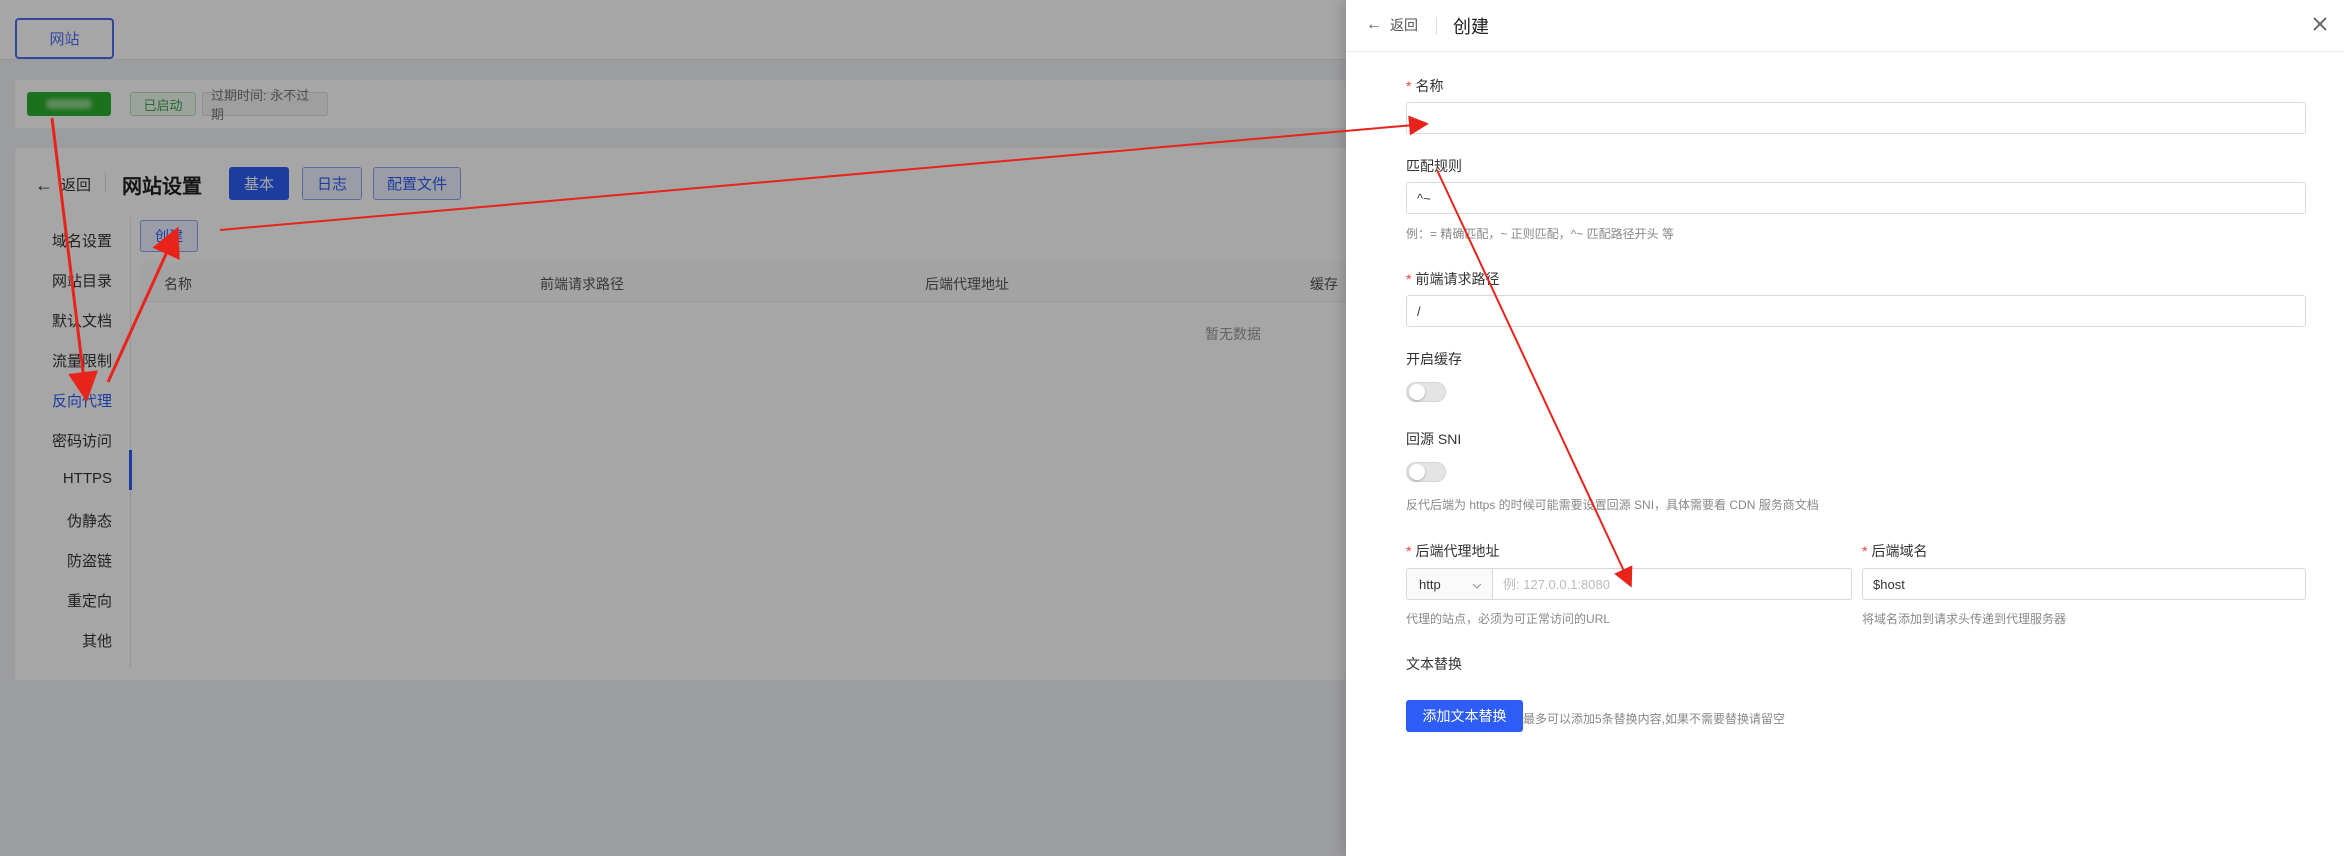 This screenshot has height=856, width=2344. I want to click on backend-address-input, so click(1672, 584).